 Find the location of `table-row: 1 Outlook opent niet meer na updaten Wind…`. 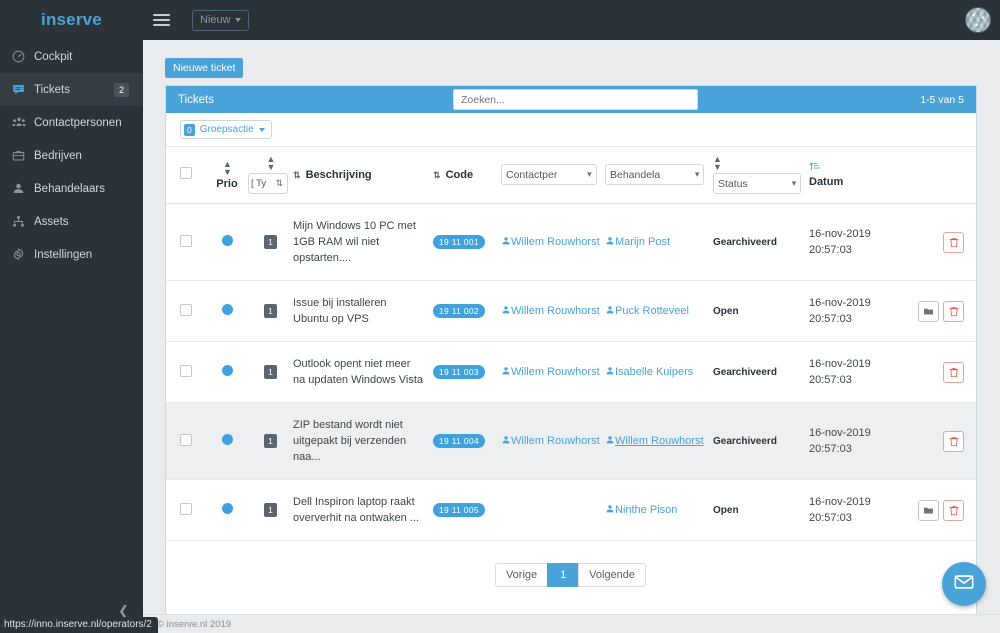

table-row: 1 Outlook opent niet meer na updaten Wind… is located at coordinates (571, 372).